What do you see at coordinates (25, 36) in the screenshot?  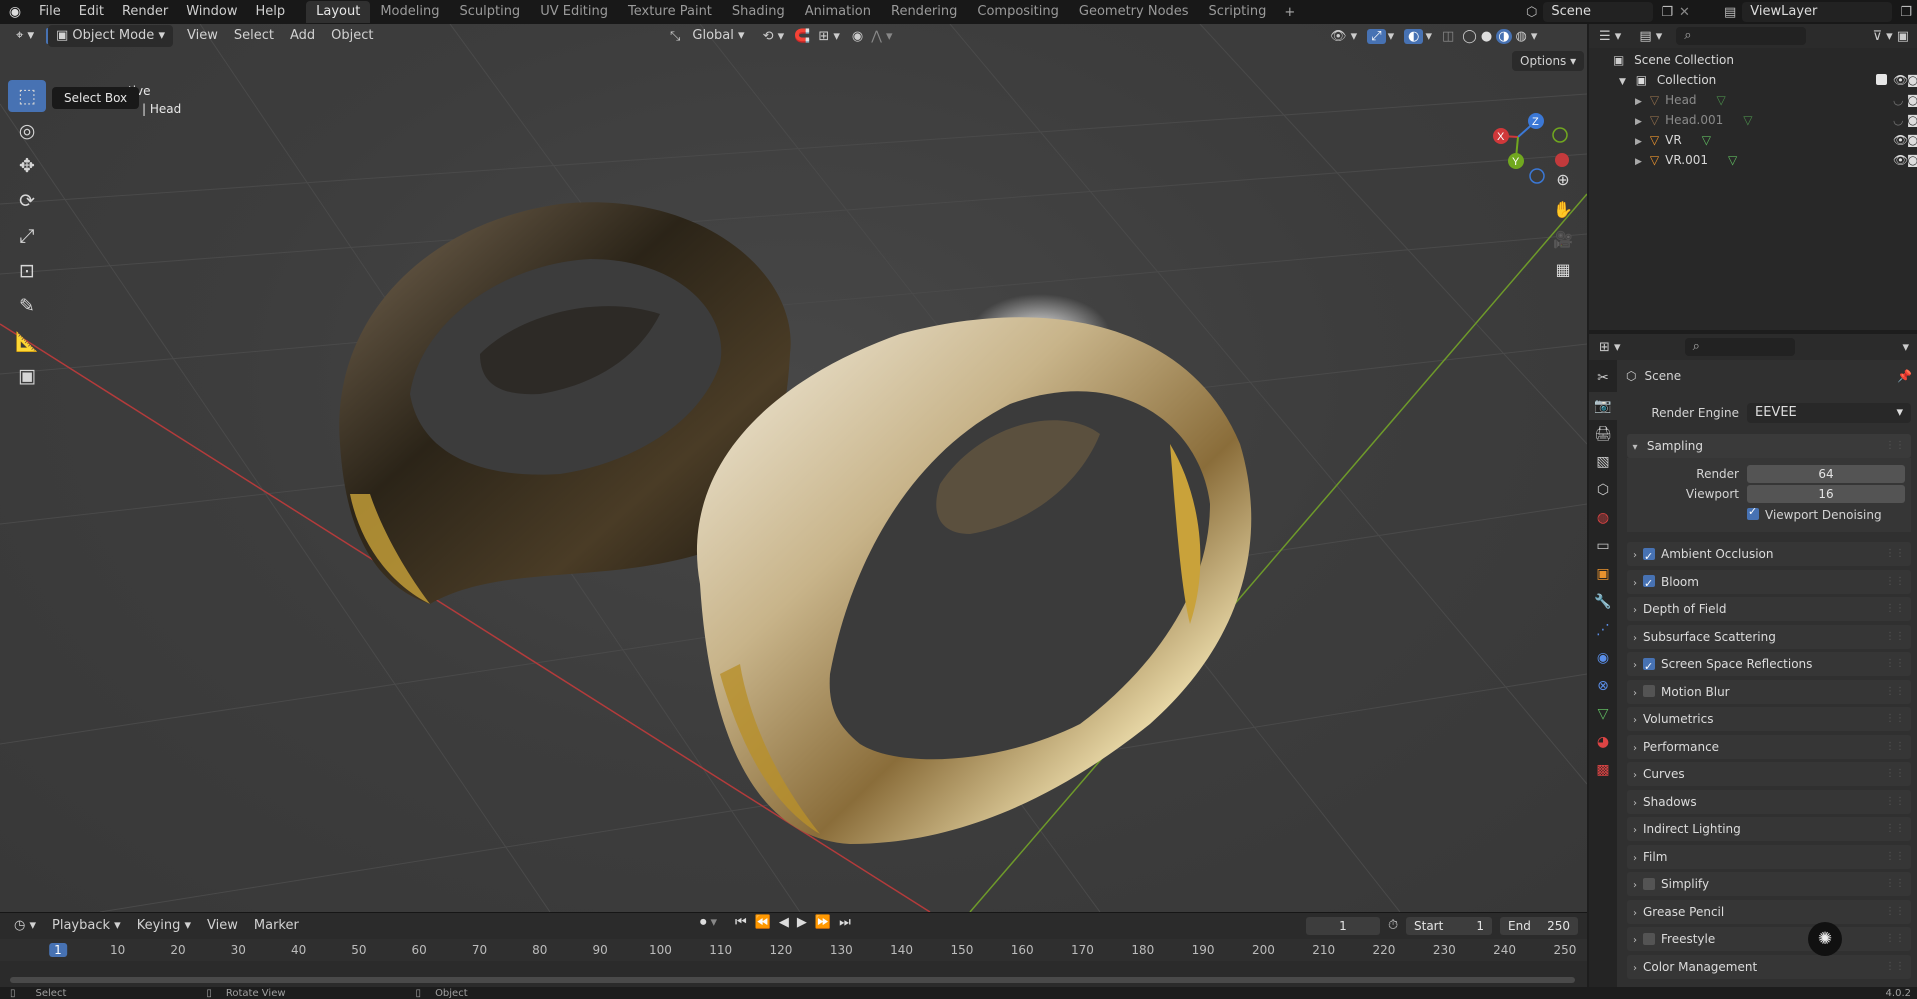 I see `editor-type-button: ⌖ ▾` at bounding box center [25, 36].